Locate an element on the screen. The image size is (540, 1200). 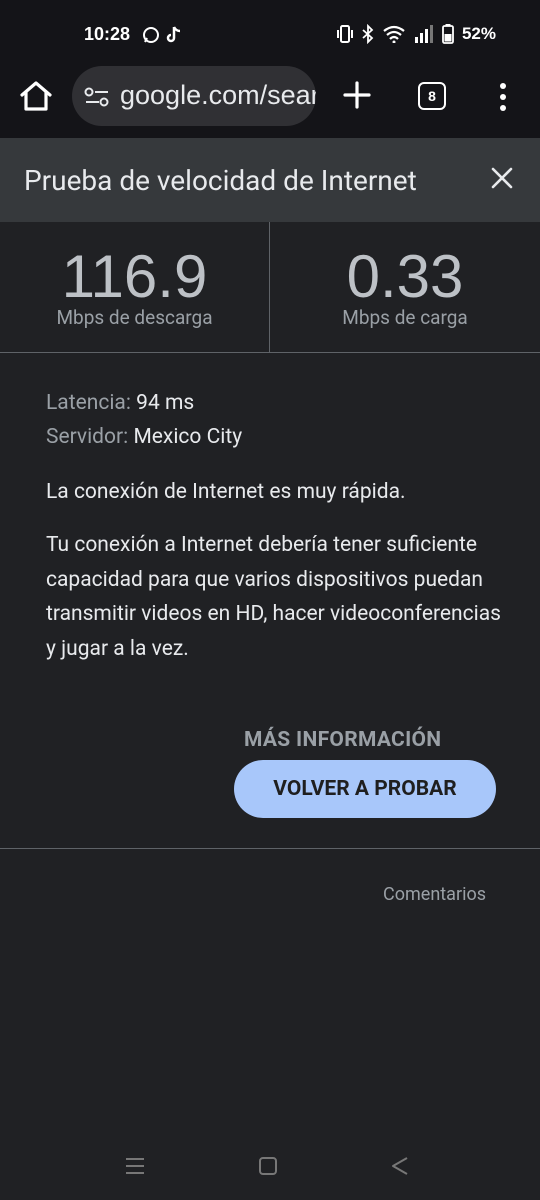
signal-icon is located at coordinates (423, 34).